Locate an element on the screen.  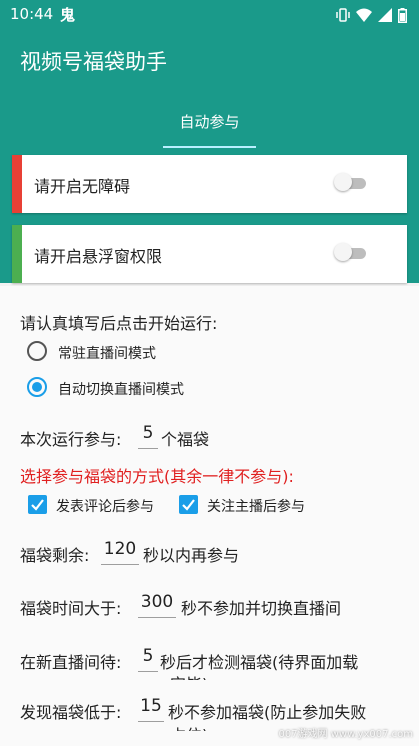
low-prefix: 发现福袋低于: is located at coordinates (71, 712).